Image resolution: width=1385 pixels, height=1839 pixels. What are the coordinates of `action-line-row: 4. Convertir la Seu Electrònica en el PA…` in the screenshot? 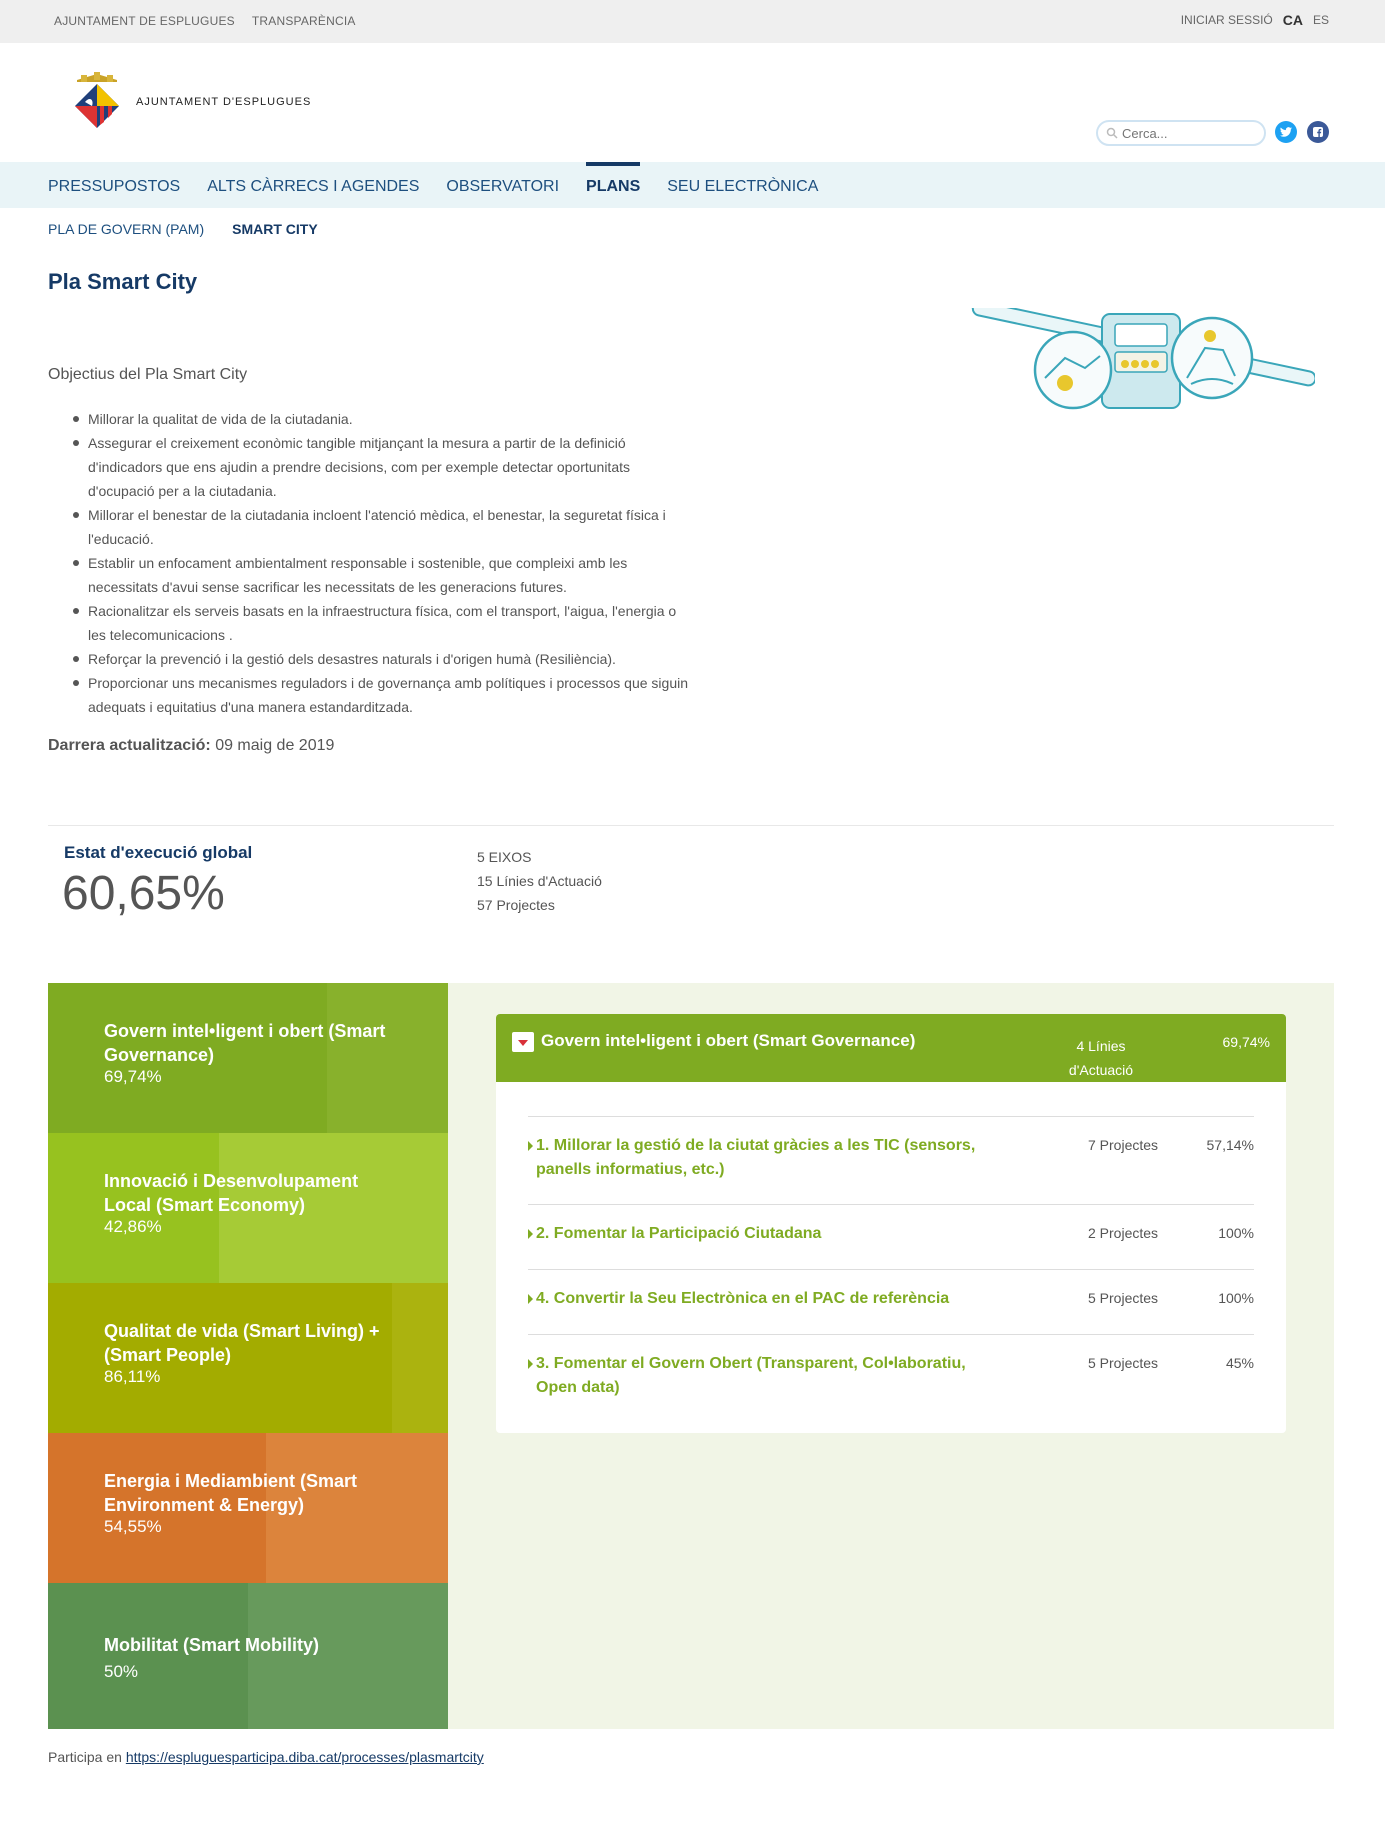 It's located at (891, 1301).